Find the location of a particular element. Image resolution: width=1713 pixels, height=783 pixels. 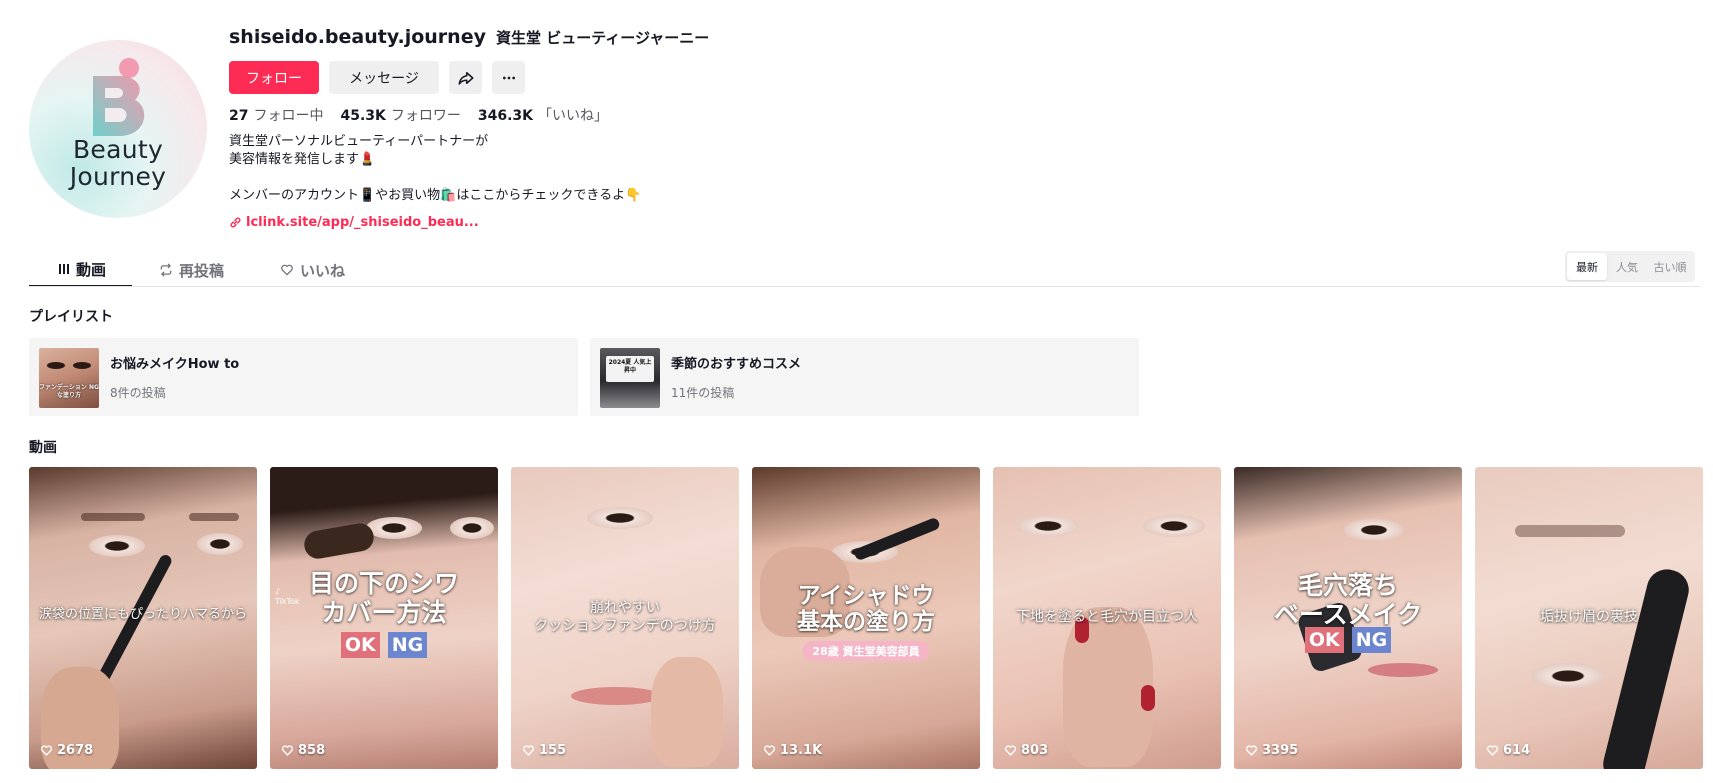

video-caption: アイシャドウ 基本の塗り方 is located at coordinates (866, 609).